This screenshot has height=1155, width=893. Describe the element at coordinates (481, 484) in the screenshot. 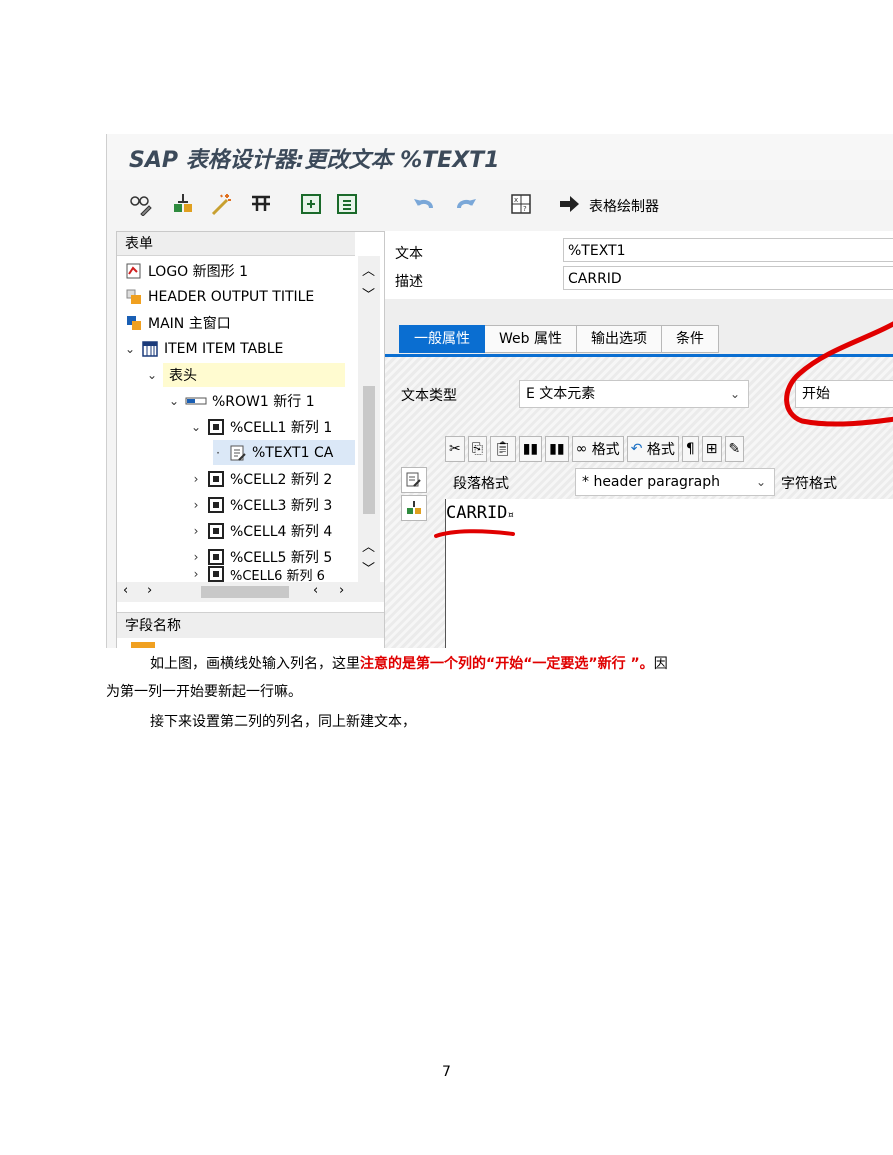

I see `para-format-label: 段落格式` at that location.